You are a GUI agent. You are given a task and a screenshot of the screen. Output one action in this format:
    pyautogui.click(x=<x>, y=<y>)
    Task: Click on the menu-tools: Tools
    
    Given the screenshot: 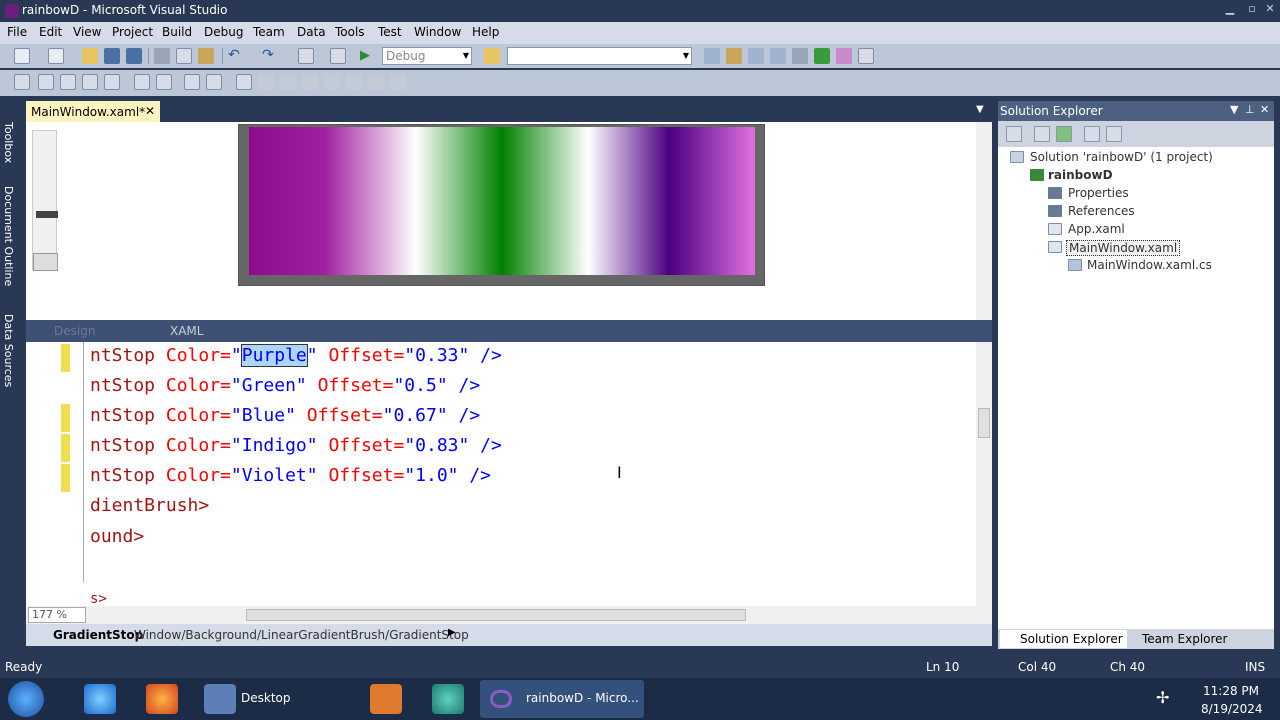 What is the action you would take?
    pyautogui.click(x=350, y=32)
    